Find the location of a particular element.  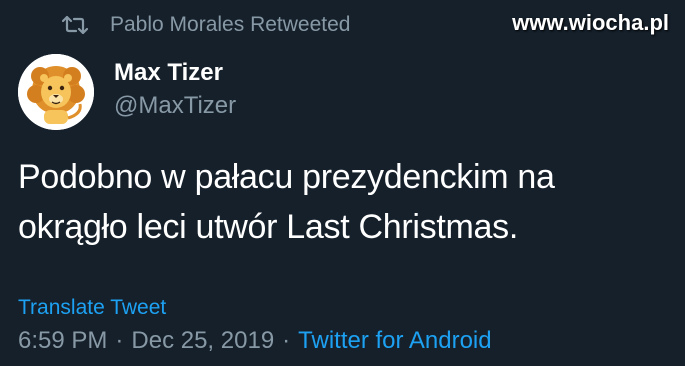

tweet-text-line: okrągło leci utwór Last Christmas. is located at coordinates (268, 227).